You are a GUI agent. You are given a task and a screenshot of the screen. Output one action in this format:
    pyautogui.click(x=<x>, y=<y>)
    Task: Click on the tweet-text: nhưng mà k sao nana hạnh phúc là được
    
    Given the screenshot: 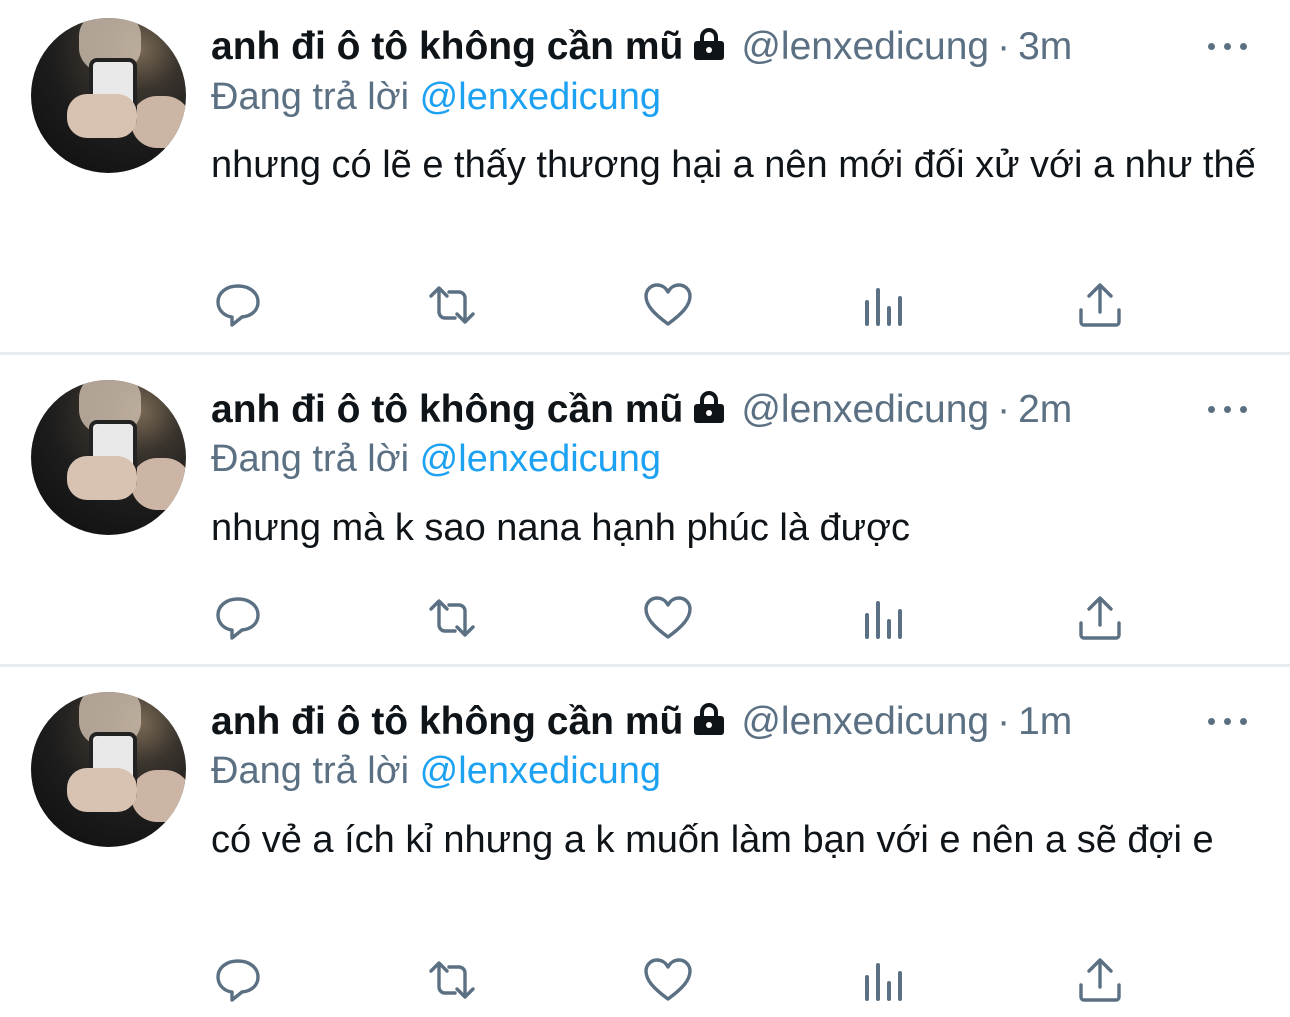 What is the action you would take?
    pyautogui.click(x=561, y=528)
    